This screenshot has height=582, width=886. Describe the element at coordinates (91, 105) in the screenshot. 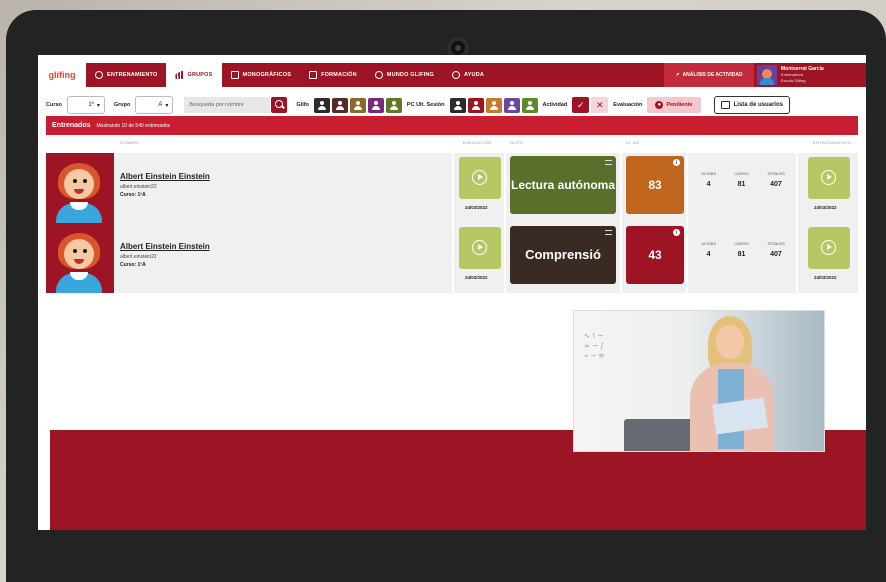

I see `curso-value: 1º` at that location.